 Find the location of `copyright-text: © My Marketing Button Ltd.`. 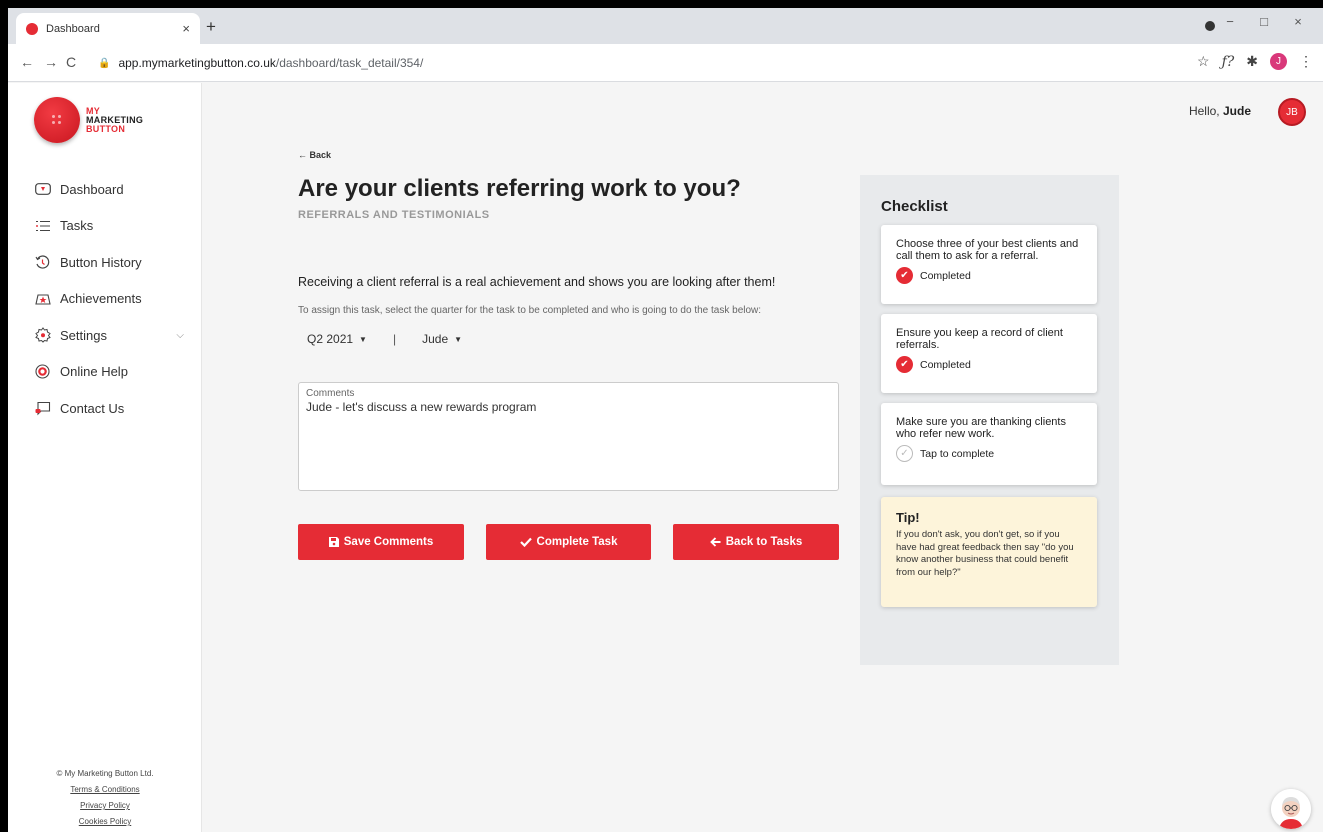

copyright-text: © My Marketing Button Ltd. is located at coordinates (105, 773).